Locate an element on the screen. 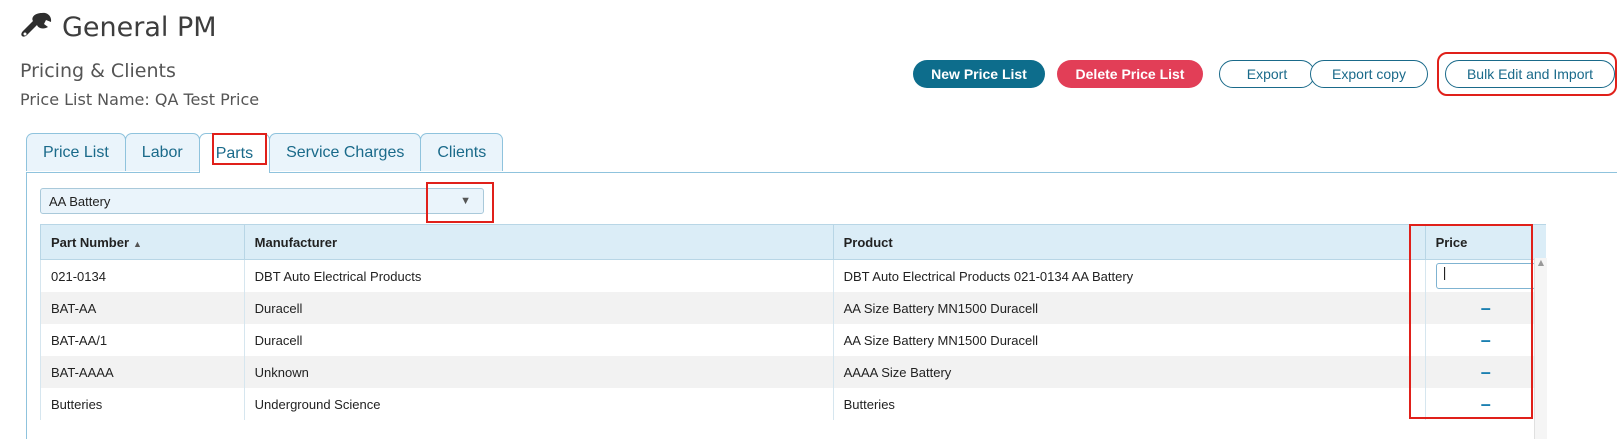 Image resolution: width=1617 pixels, height=439 pixels. table-row: BAT-AAAA Unknown AAAA Size Battery – is located at coordinates (793, 372).